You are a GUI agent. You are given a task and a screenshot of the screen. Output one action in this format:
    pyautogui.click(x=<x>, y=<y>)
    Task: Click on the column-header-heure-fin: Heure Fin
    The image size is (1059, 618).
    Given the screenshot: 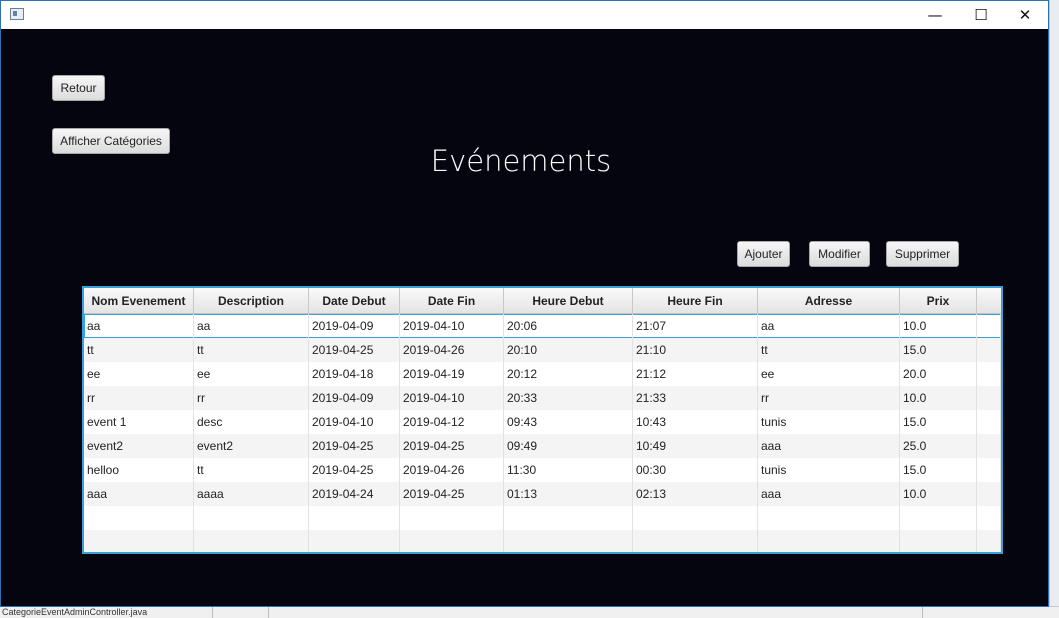 What is the action you would take?
    pyautogui.click(x=695, y=300)
    